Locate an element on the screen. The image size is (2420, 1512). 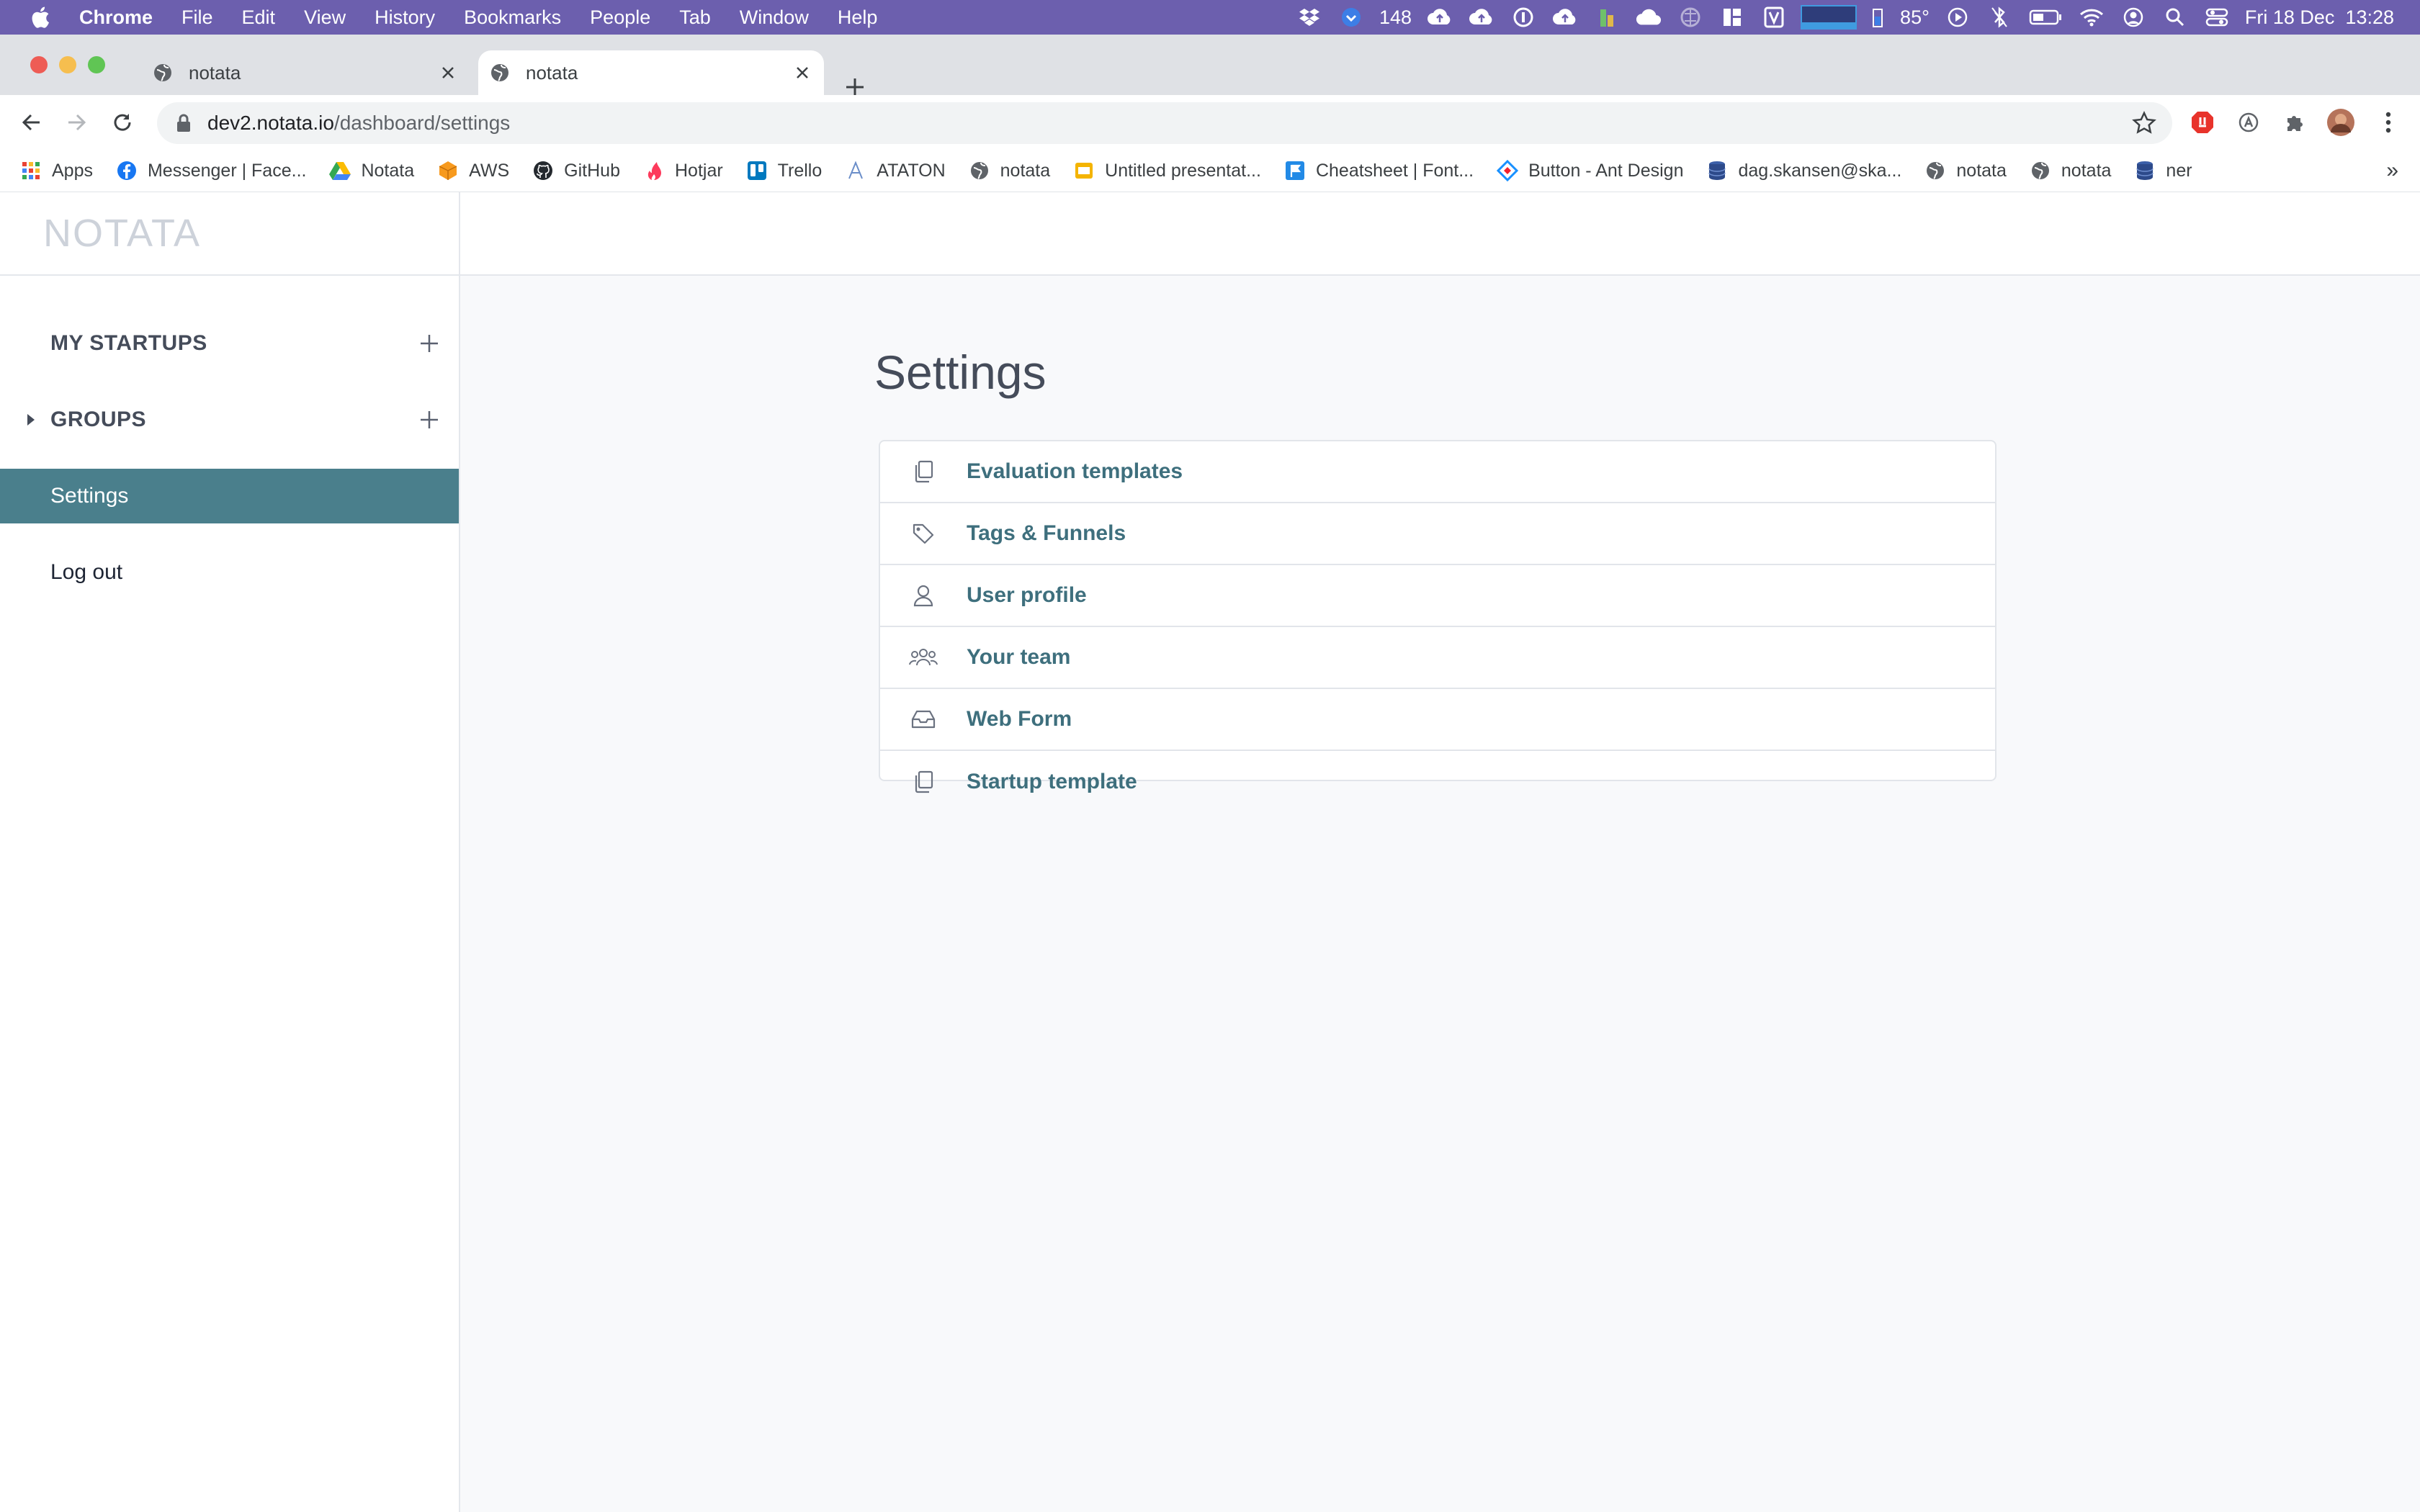
bookmark-apps: Apps is located at coordinates (56, 170).